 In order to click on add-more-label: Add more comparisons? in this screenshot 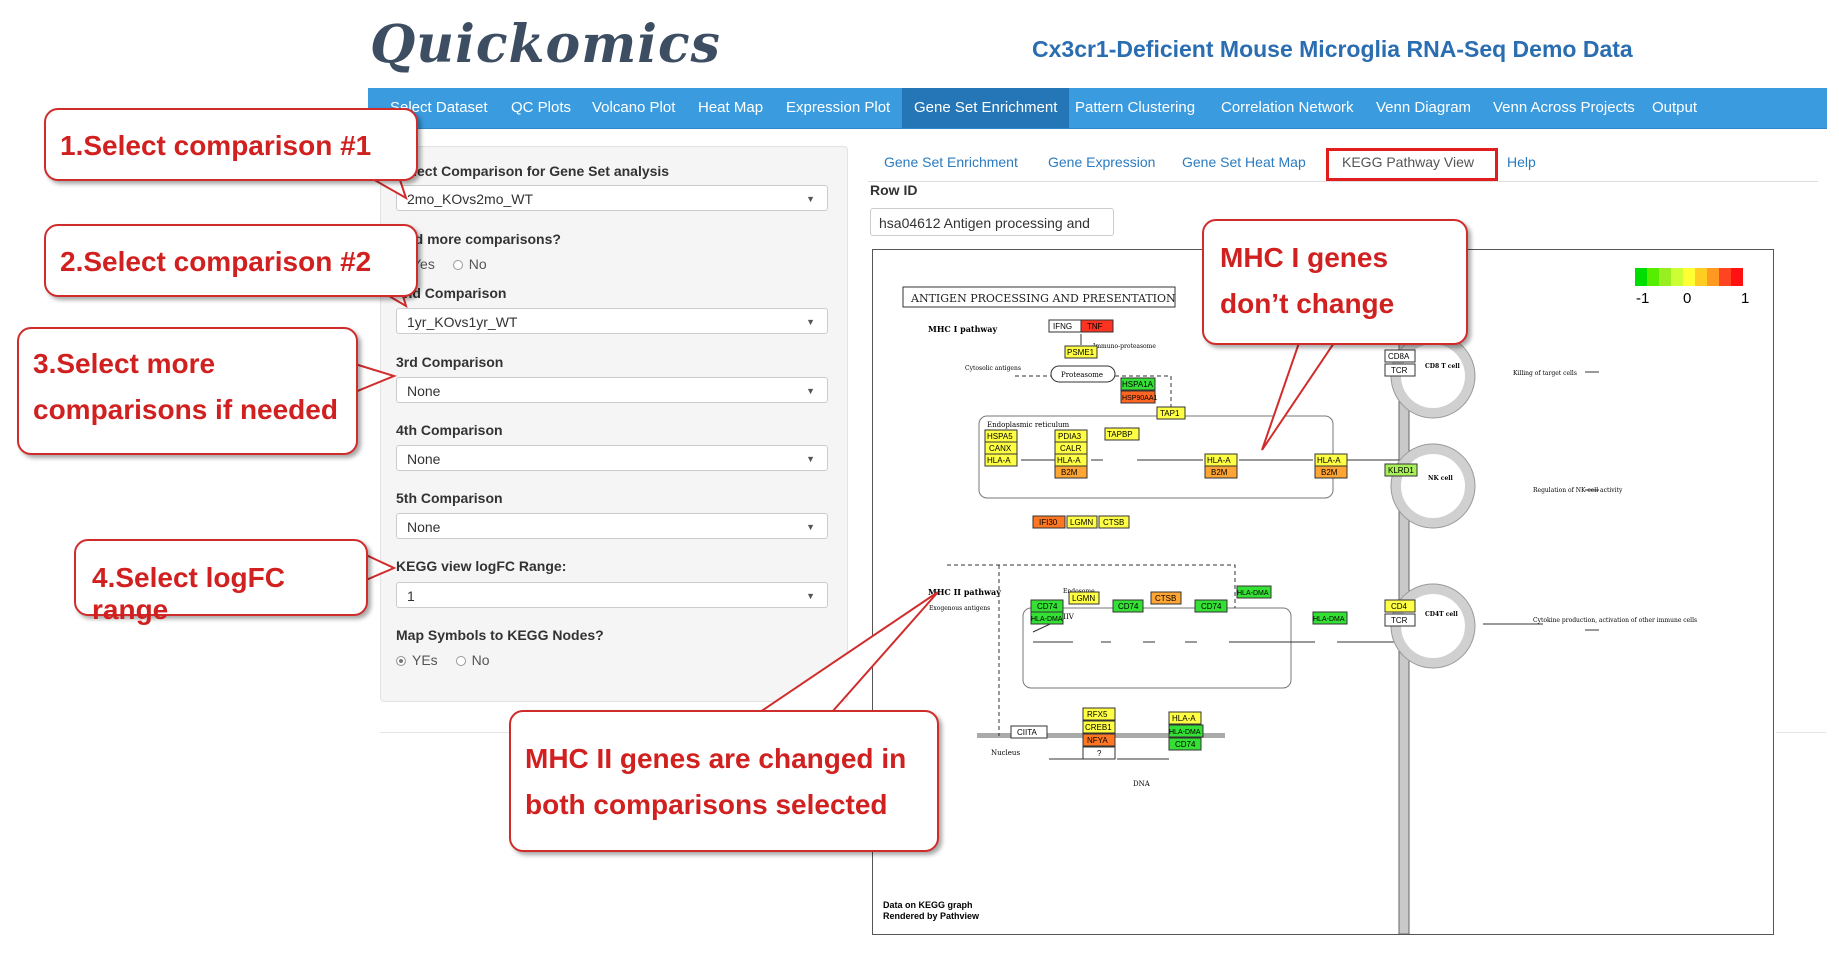, I will do `click(478, 239)`.